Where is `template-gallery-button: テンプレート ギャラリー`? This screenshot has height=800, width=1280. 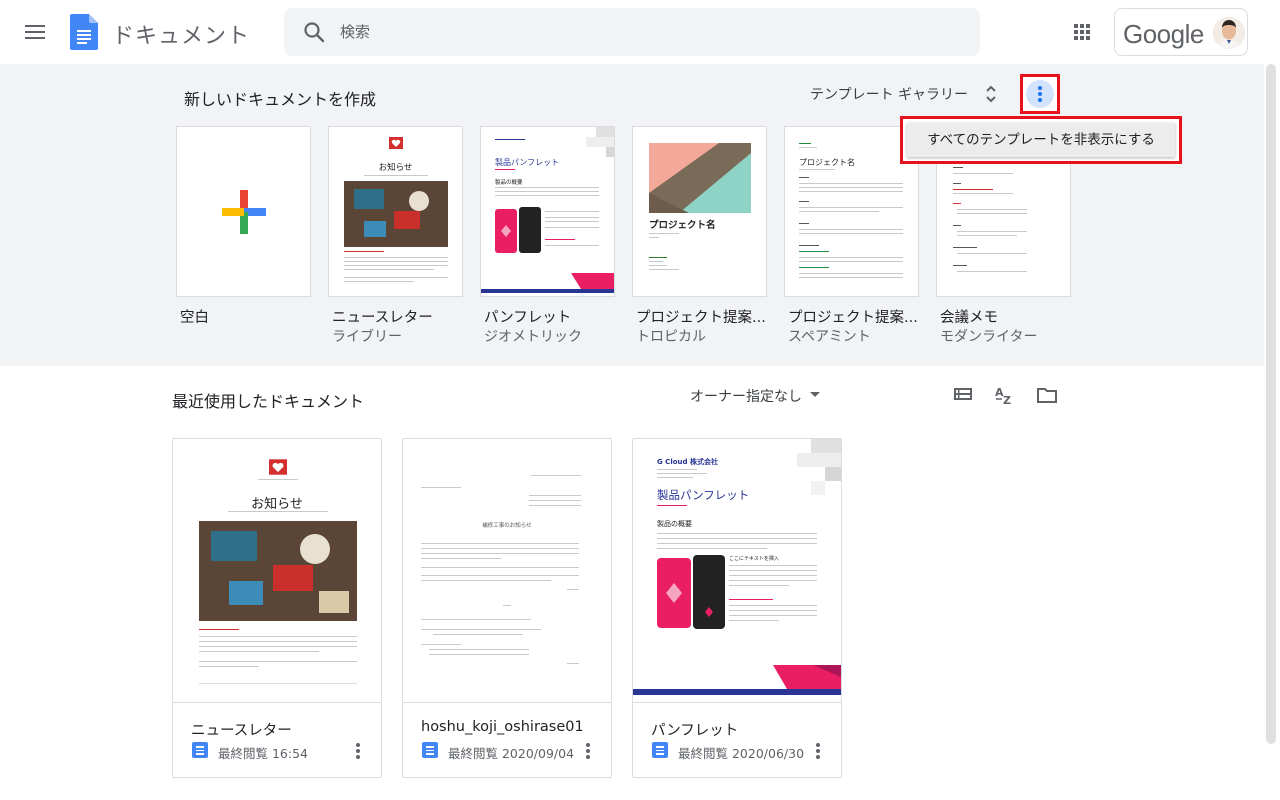
template-gallery-button: テンプレート ギャラリー is located at coordinates (889, 94).